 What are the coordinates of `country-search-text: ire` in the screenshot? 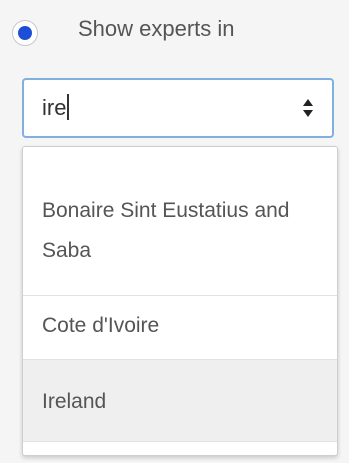 It's located at (54, 107).